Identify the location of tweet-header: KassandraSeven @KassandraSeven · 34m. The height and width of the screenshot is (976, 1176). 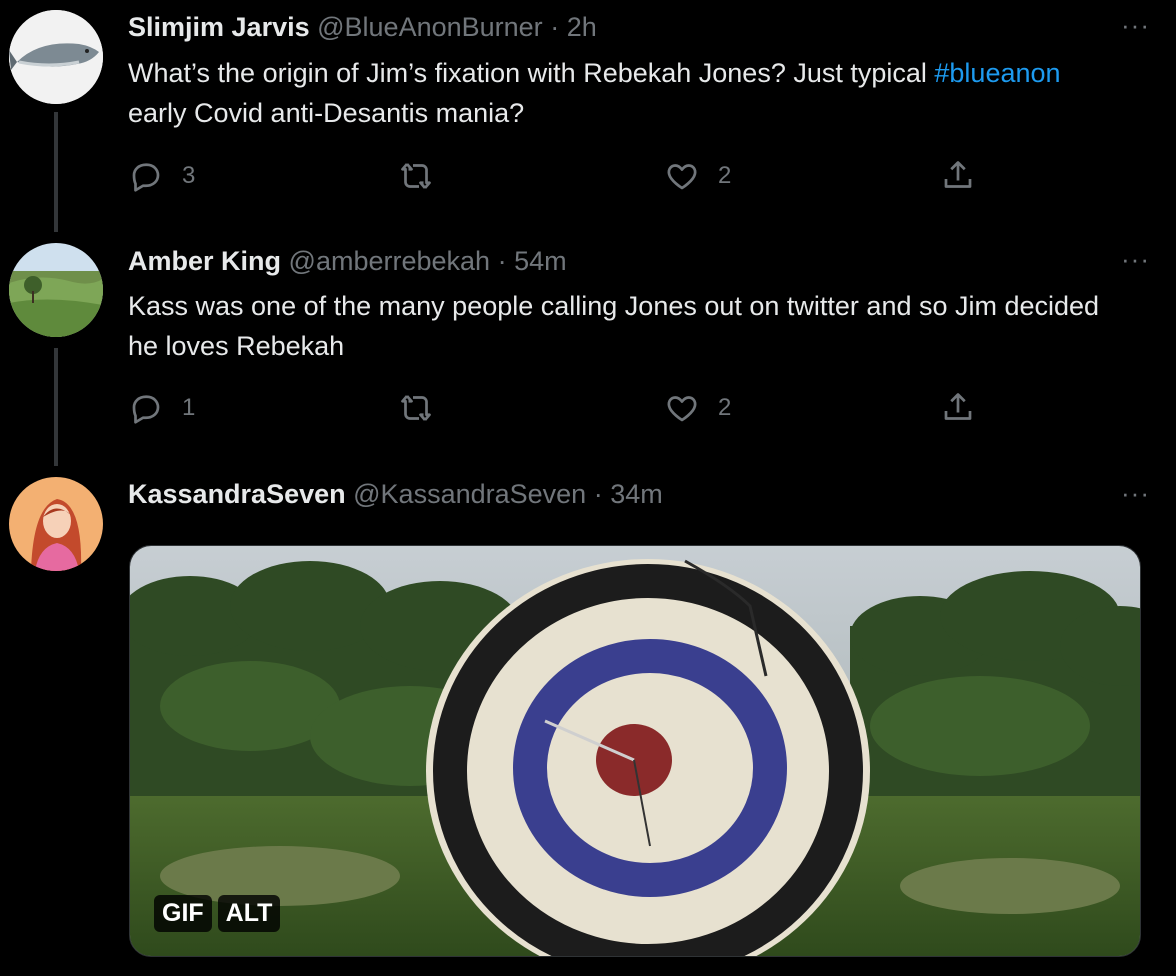
(395, 494).